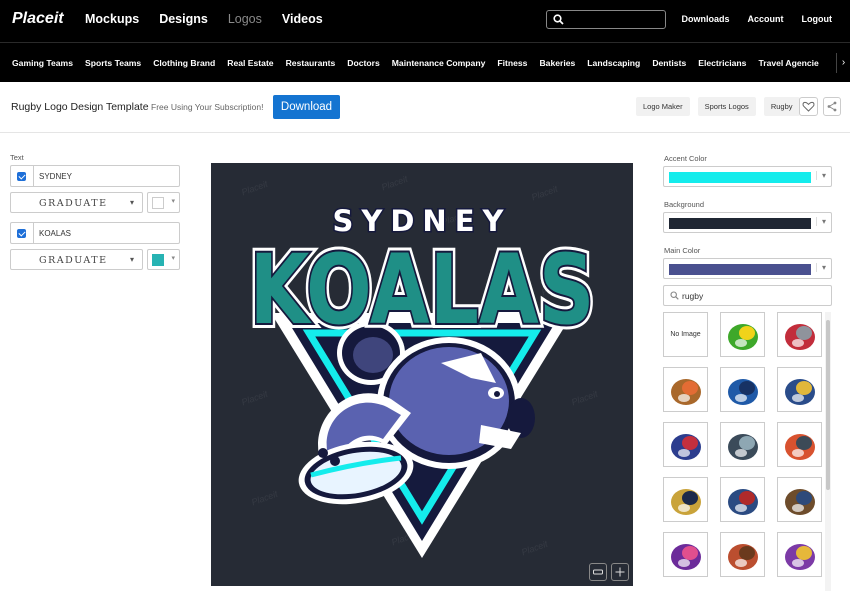  I want to click on download-button: Download, so click(306, 107).